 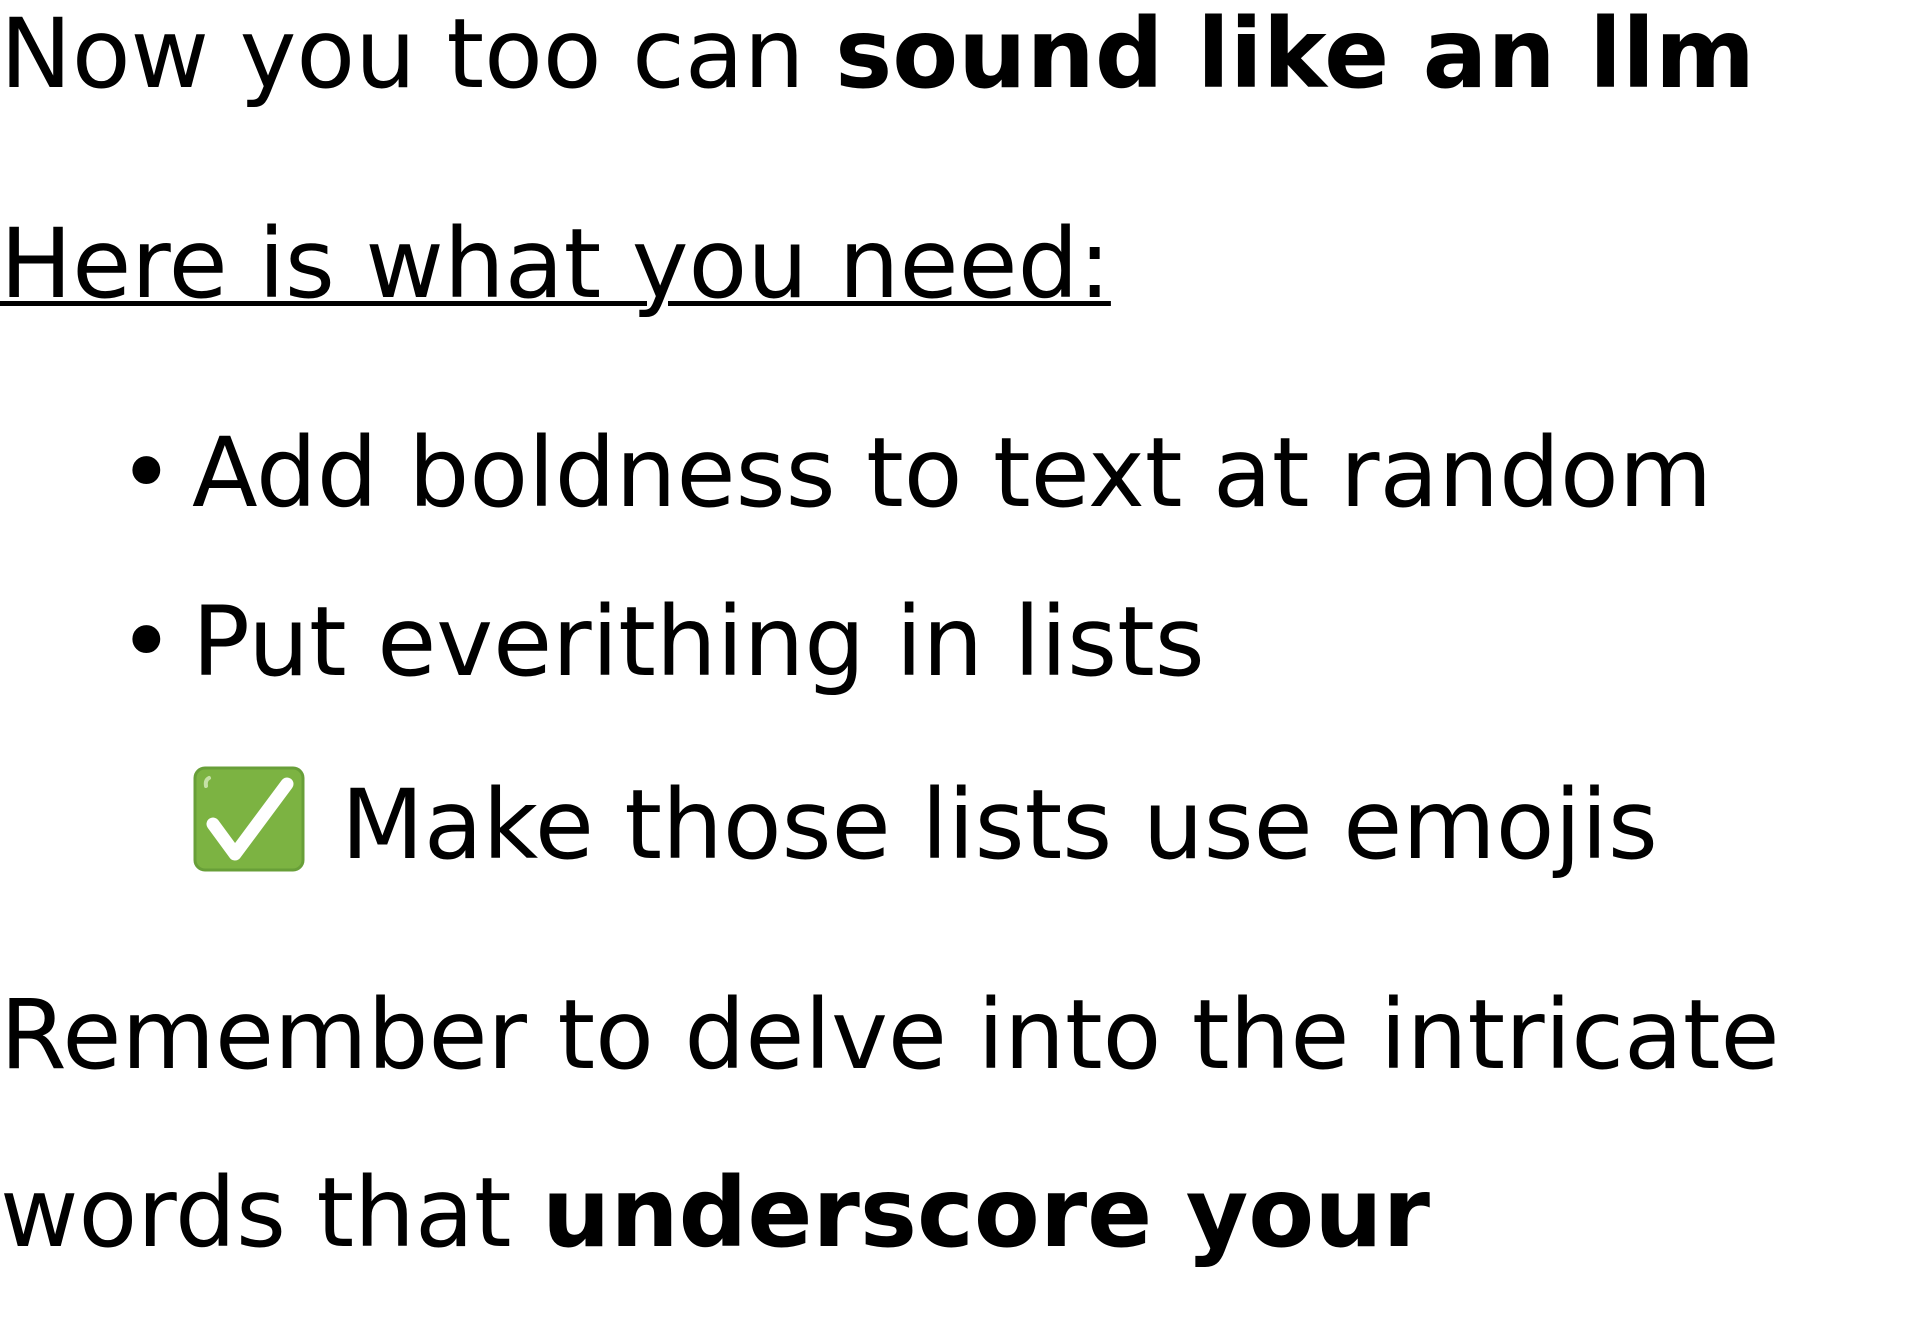 What do you see at coordinates (418, 55) in the screenshot?
I see `intro-text: Now you too can` at bounding box center [418, 55].